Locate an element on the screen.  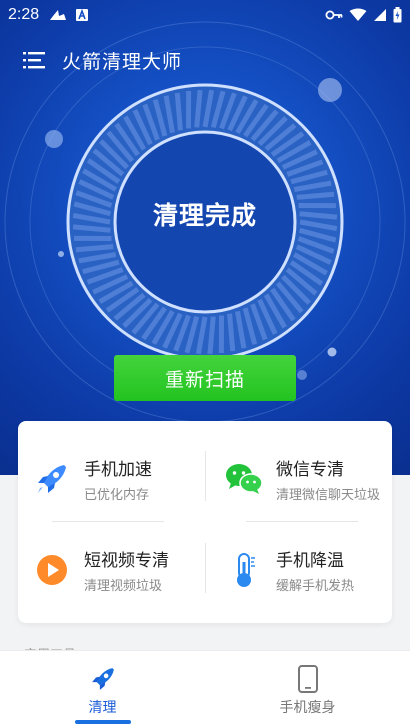
nav-active-indicator is located at coordinates (102, 722).